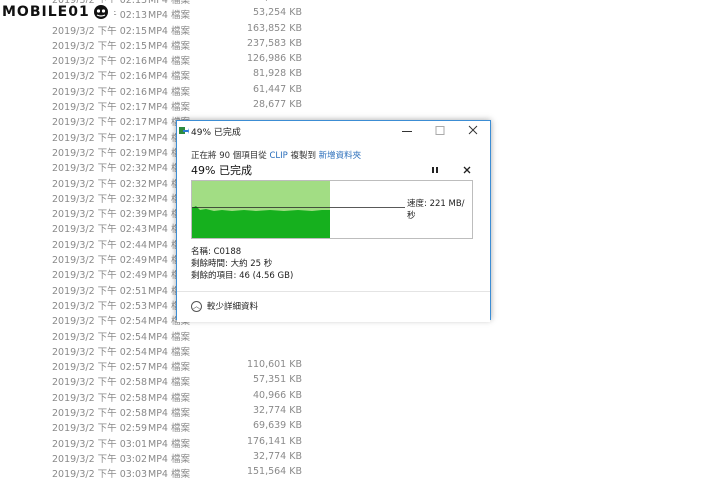 The height and width of the screenshot is (480, 720). What do you see at coordinates (233, 307) in the screenshot?
I see `fewer-details-label: 較少詳細資料` at bounding box center [233, 307].